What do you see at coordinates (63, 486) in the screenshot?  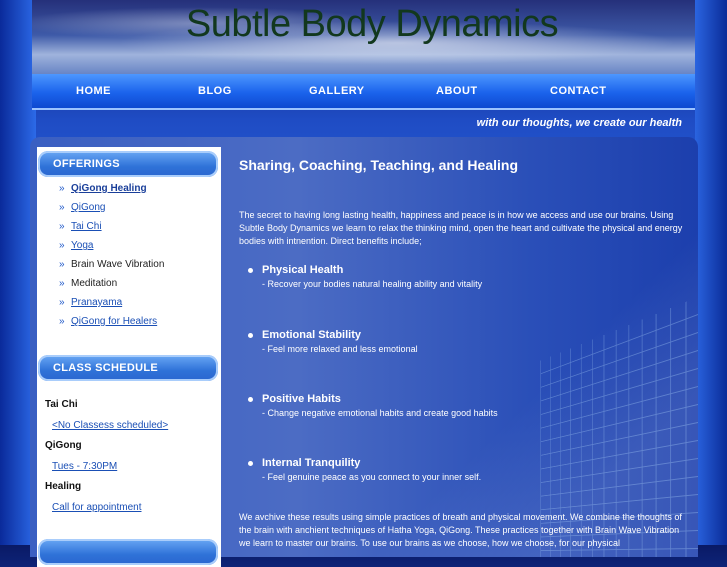 I see `schedule-heading-healing: Healing` at bounding box center [63, 486].